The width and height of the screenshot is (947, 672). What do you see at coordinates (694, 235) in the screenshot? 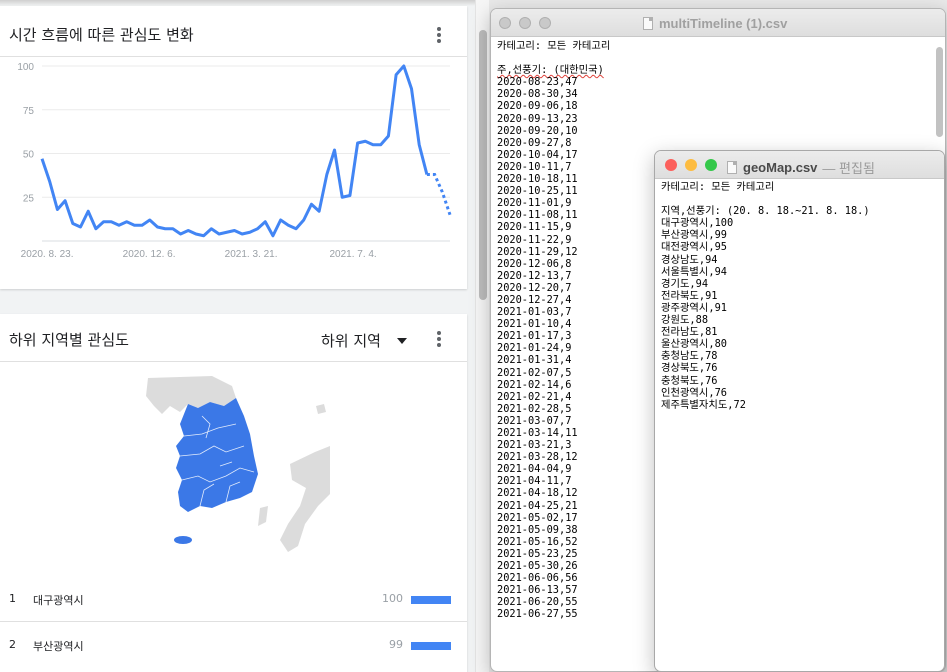
I see `text-line: 부산광역시,99` at bounding box center [694, 235].